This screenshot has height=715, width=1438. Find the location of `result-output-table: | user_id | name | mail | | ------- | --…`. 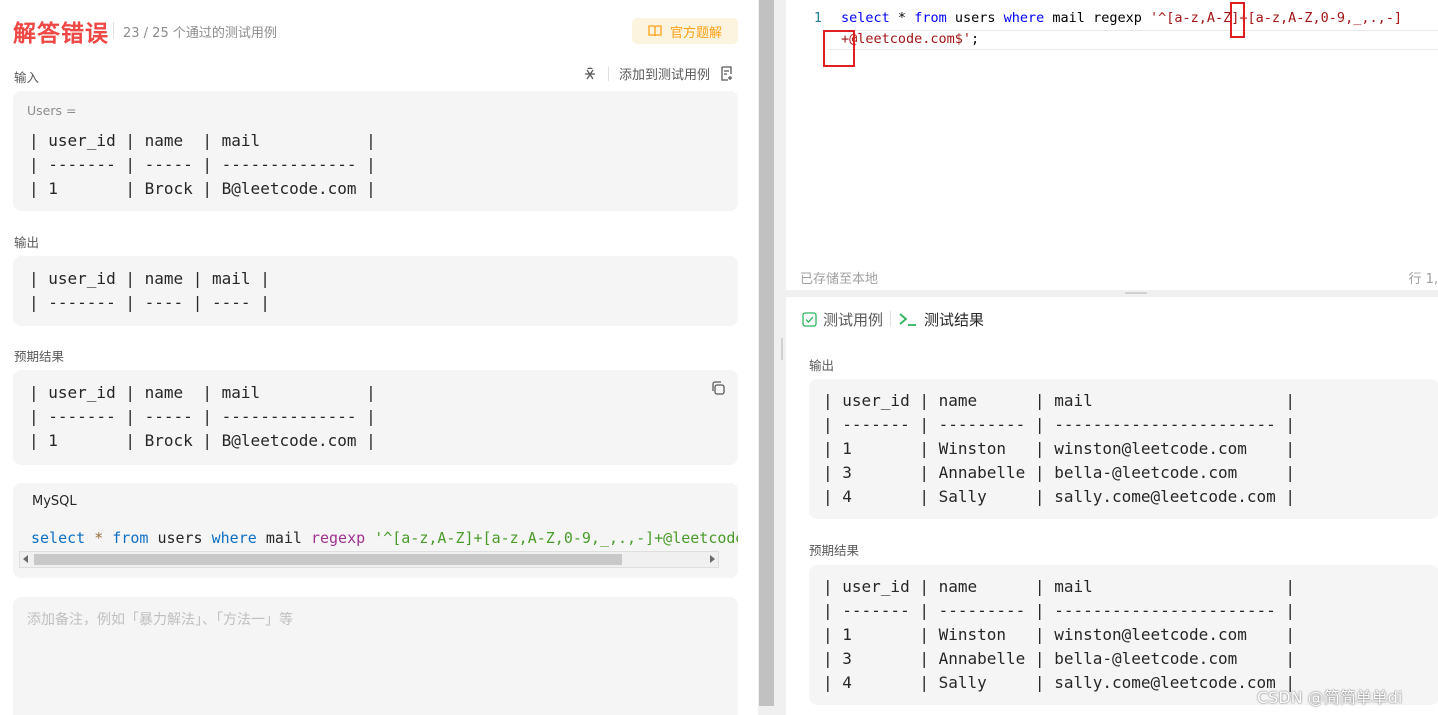

result-output-table: | user_id | name | mail | | ------- | --… is located at coordinates (1059, 448).